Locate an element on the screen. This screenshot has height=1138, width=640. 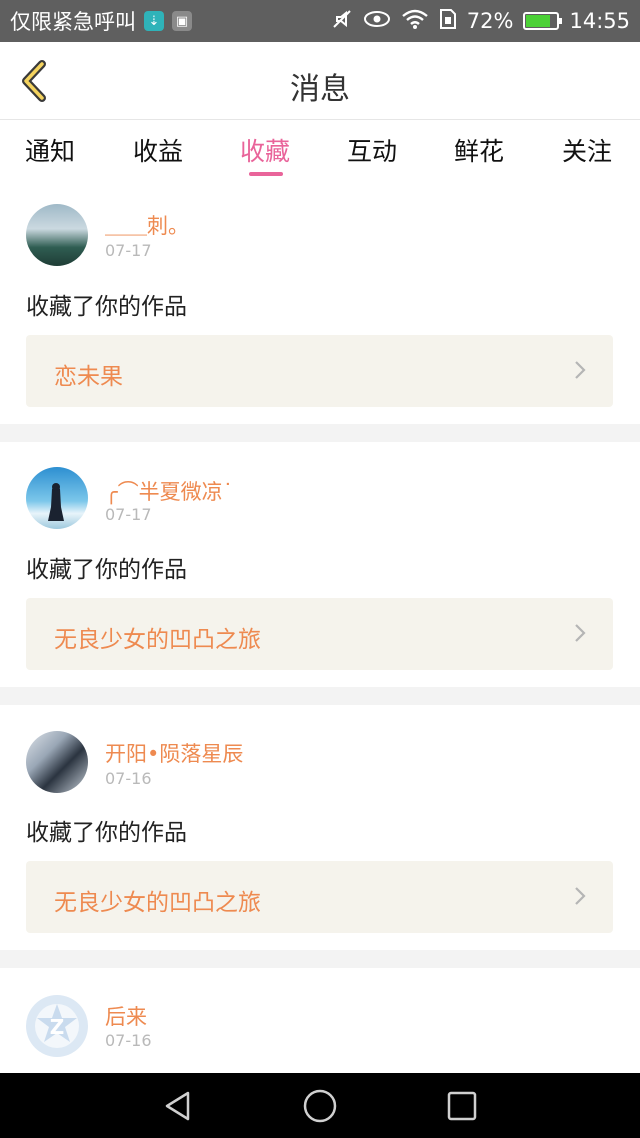
tab-following: 关注 is located at coordinates (587, 150).